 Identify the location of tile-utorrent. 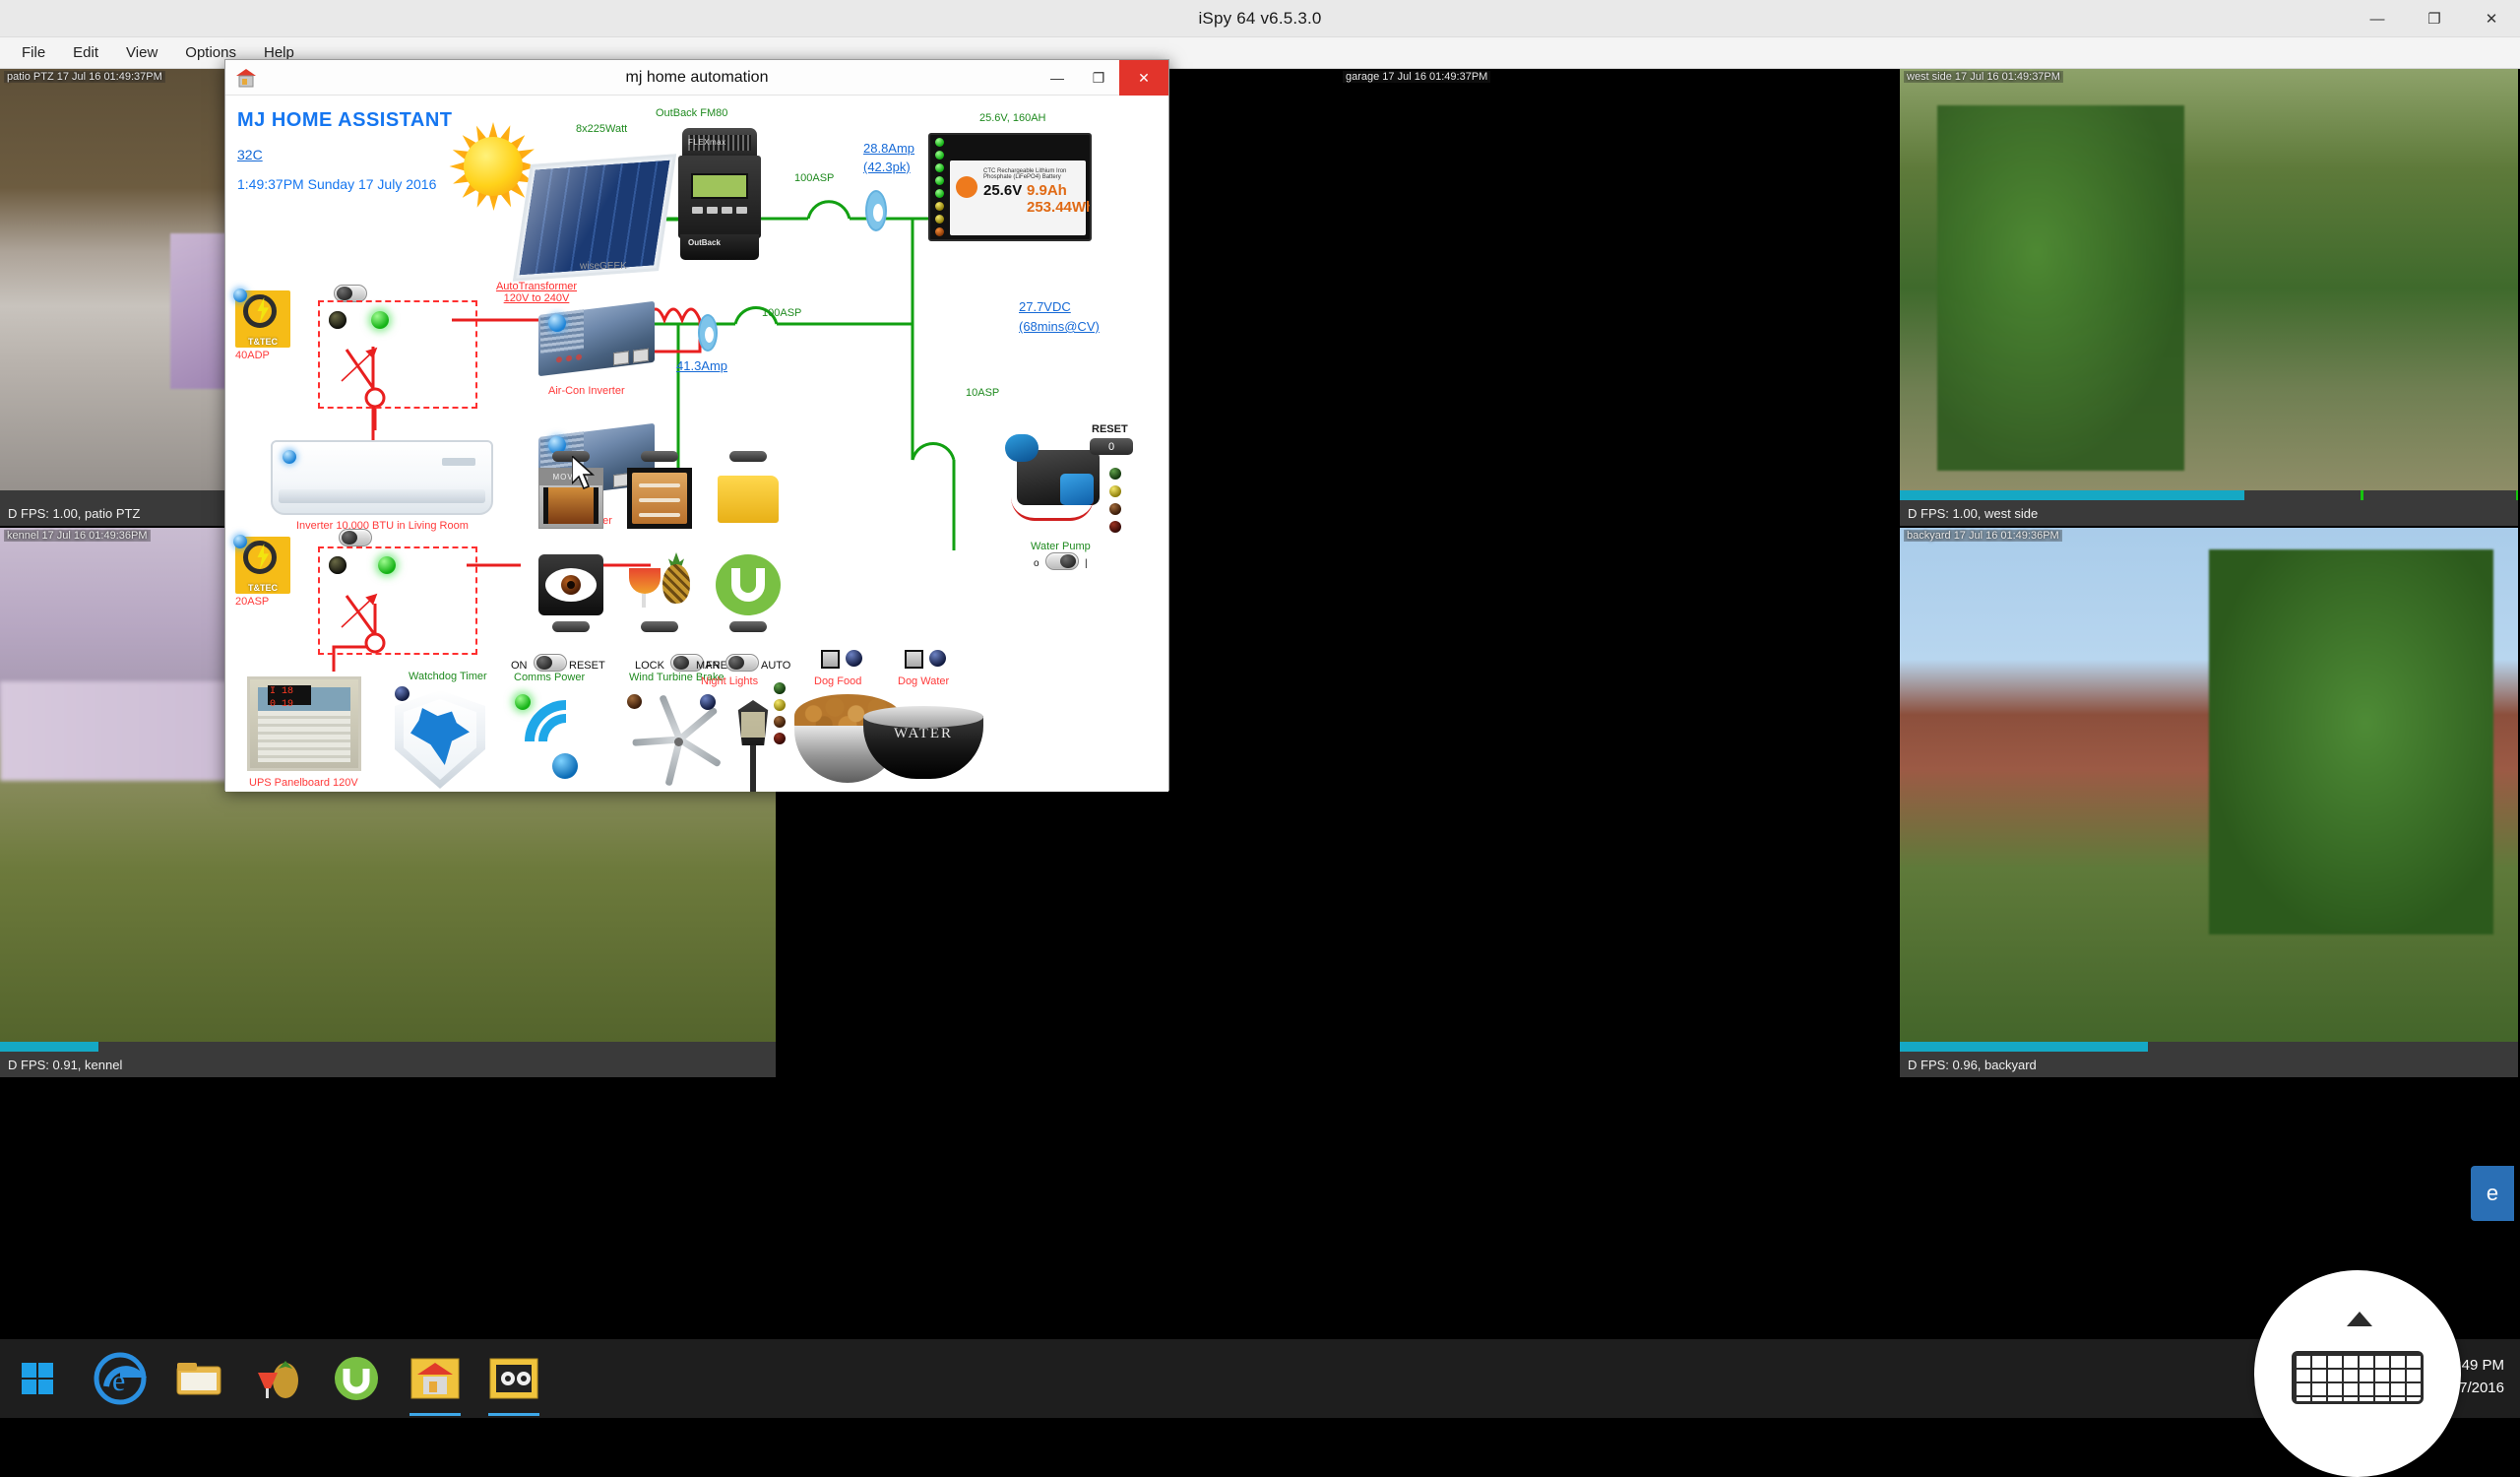
(748, 584).